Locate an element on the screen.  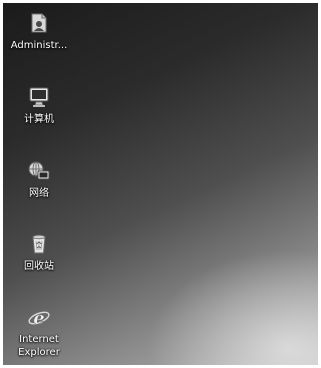
desktop-icon-label: 计算机 is located at coordinates (39, 119).